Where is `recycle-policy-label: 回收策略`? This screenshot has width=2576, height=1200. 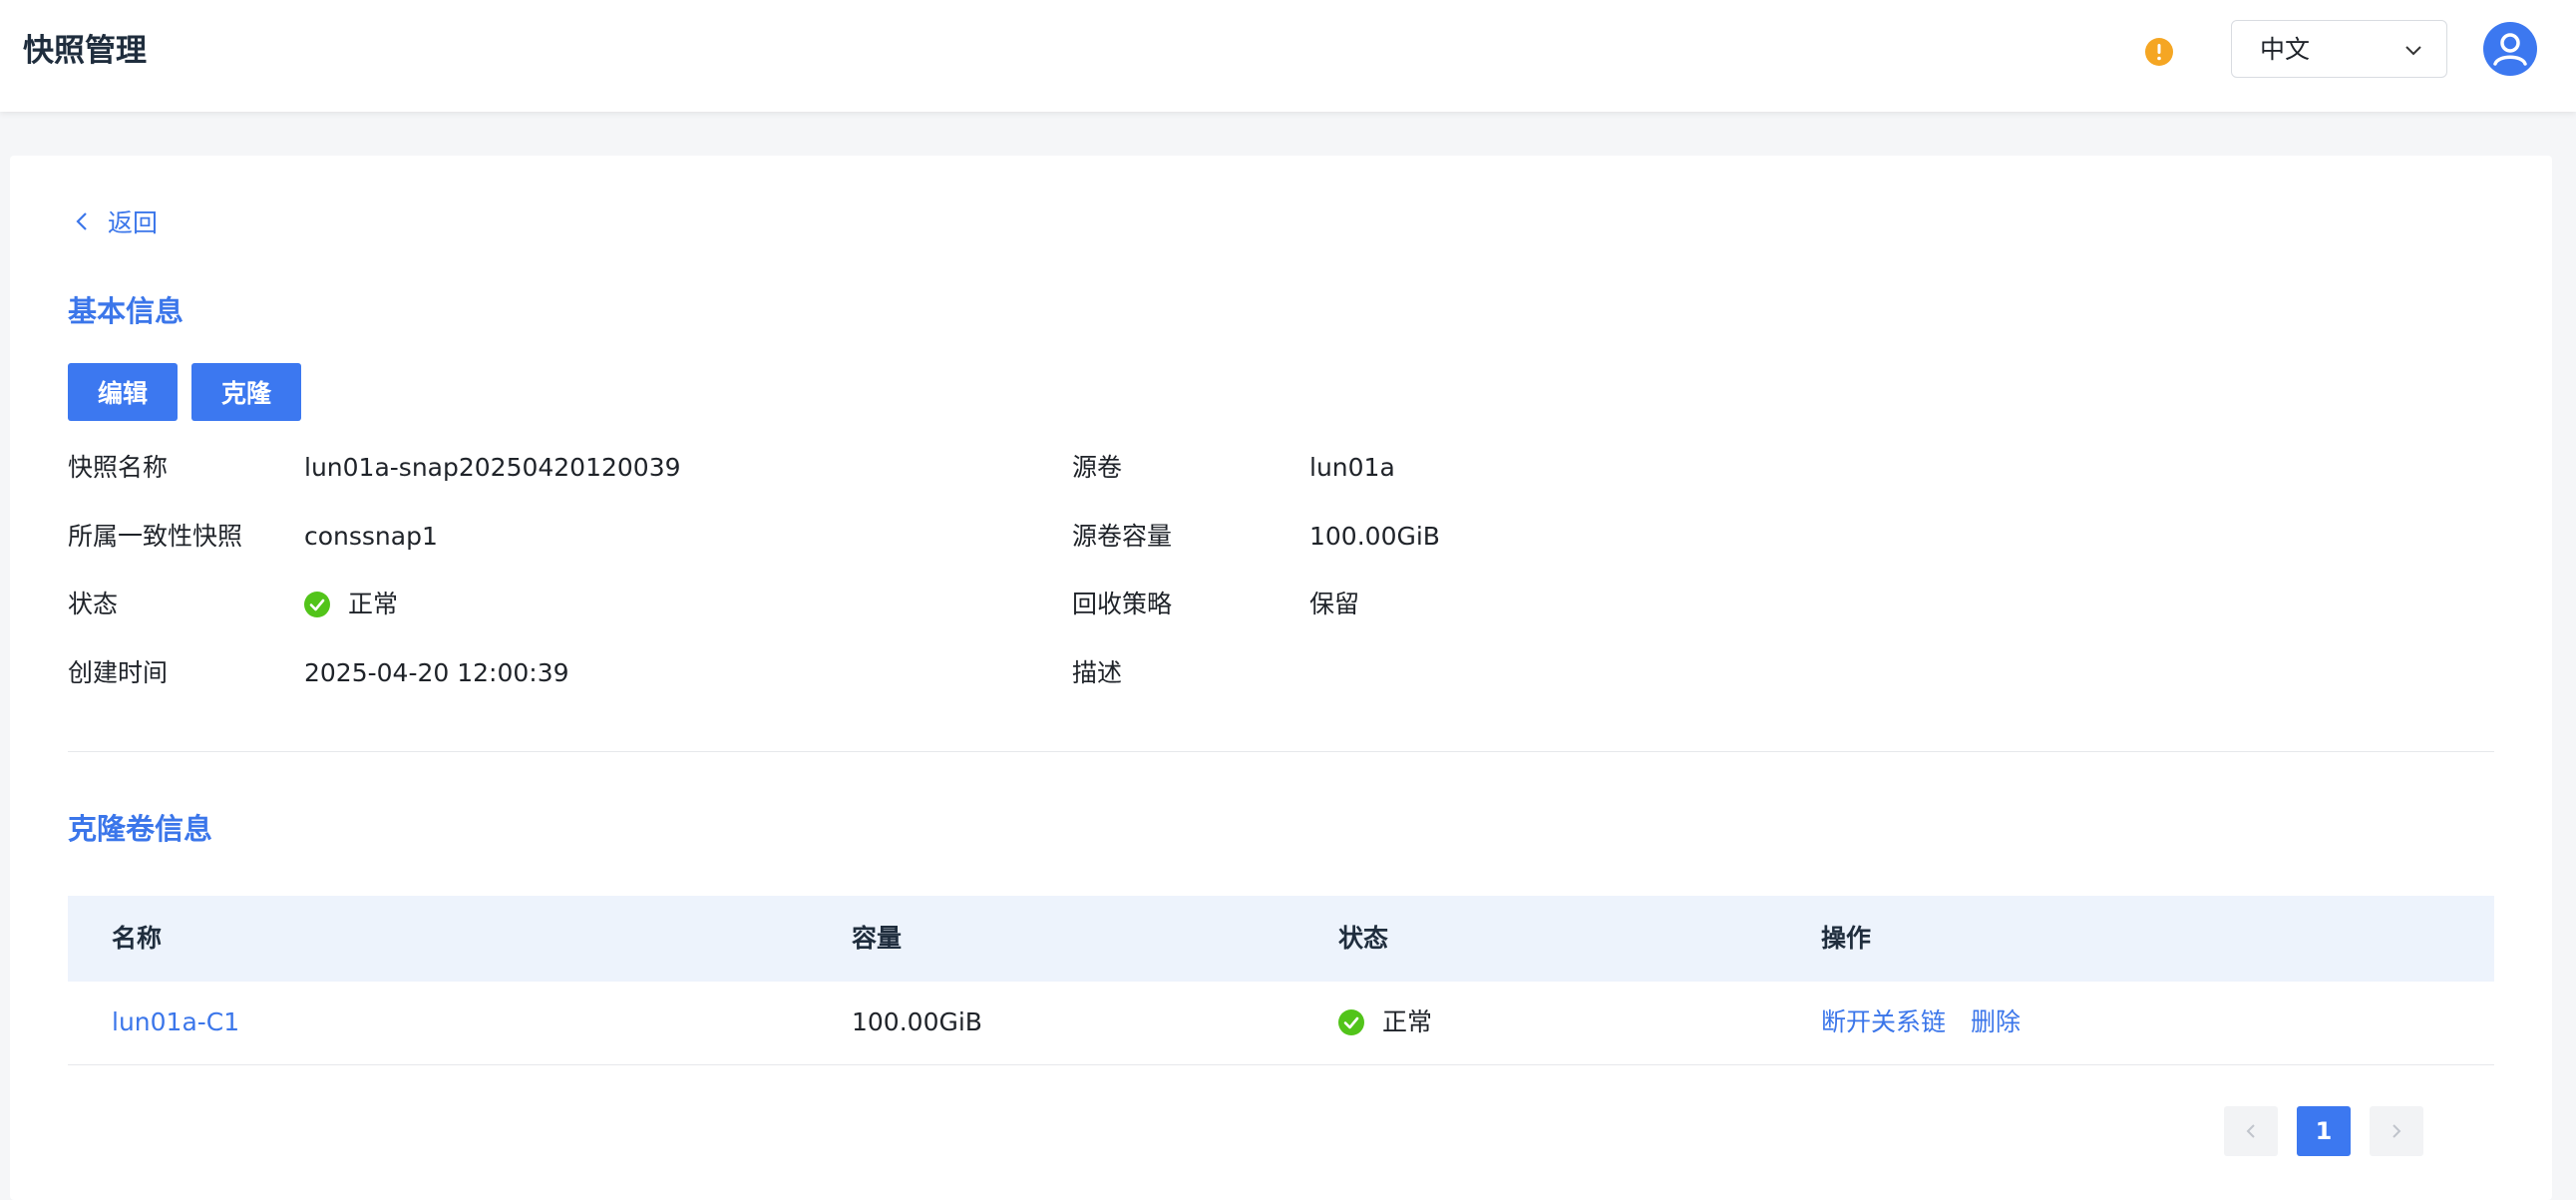 recycle-policy-label: 回收策略 is located at coordinates (1122, 604).